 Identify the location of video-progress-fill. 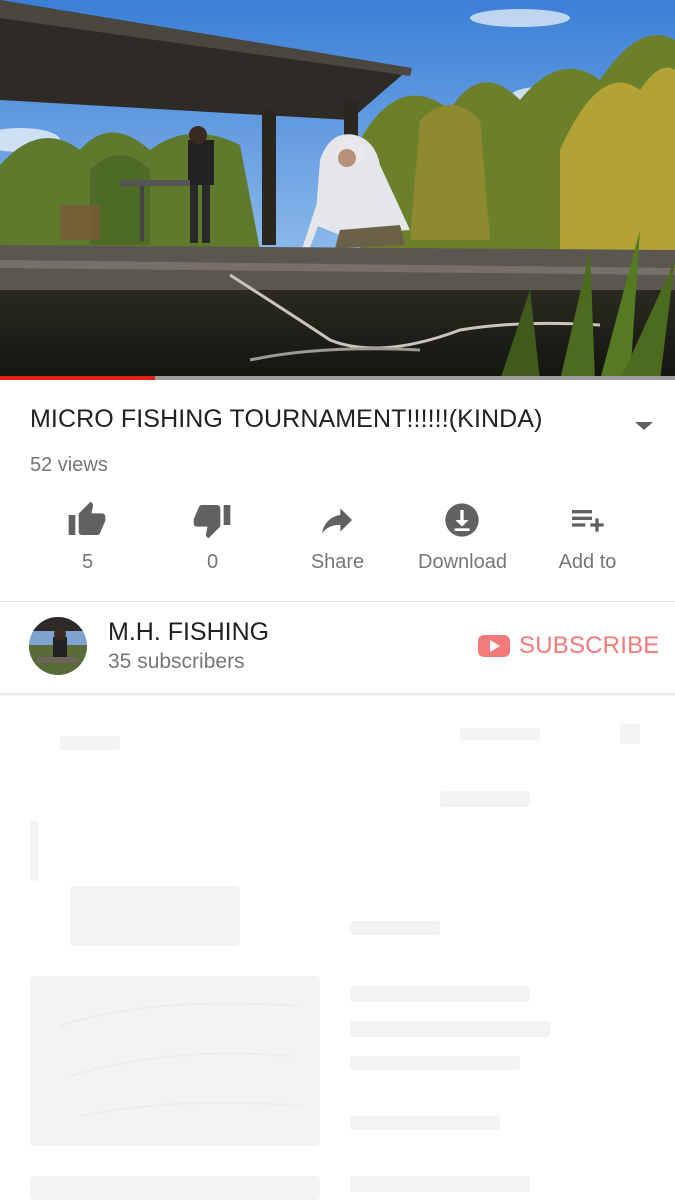
(78, 378).